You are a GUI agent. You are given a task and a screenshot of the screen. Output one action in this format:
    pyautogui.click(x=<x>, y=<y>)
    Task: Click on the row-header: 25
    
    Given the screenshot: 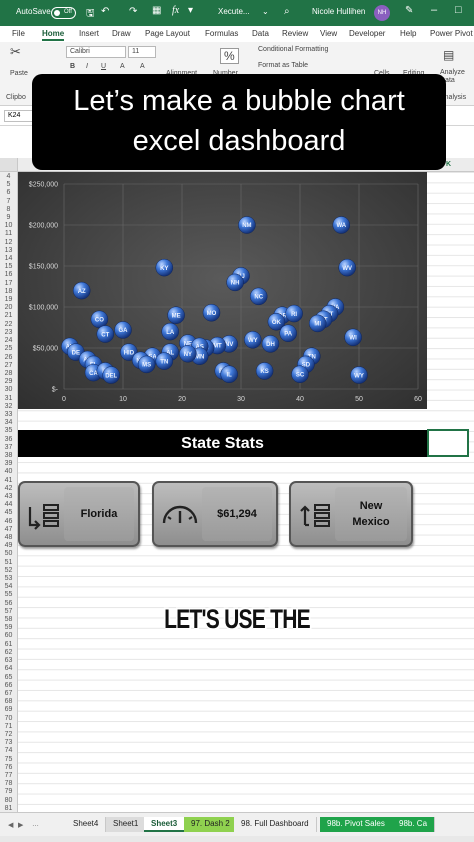 What is the action you would take?
    pyautogui.click(x=8, y=348)
    